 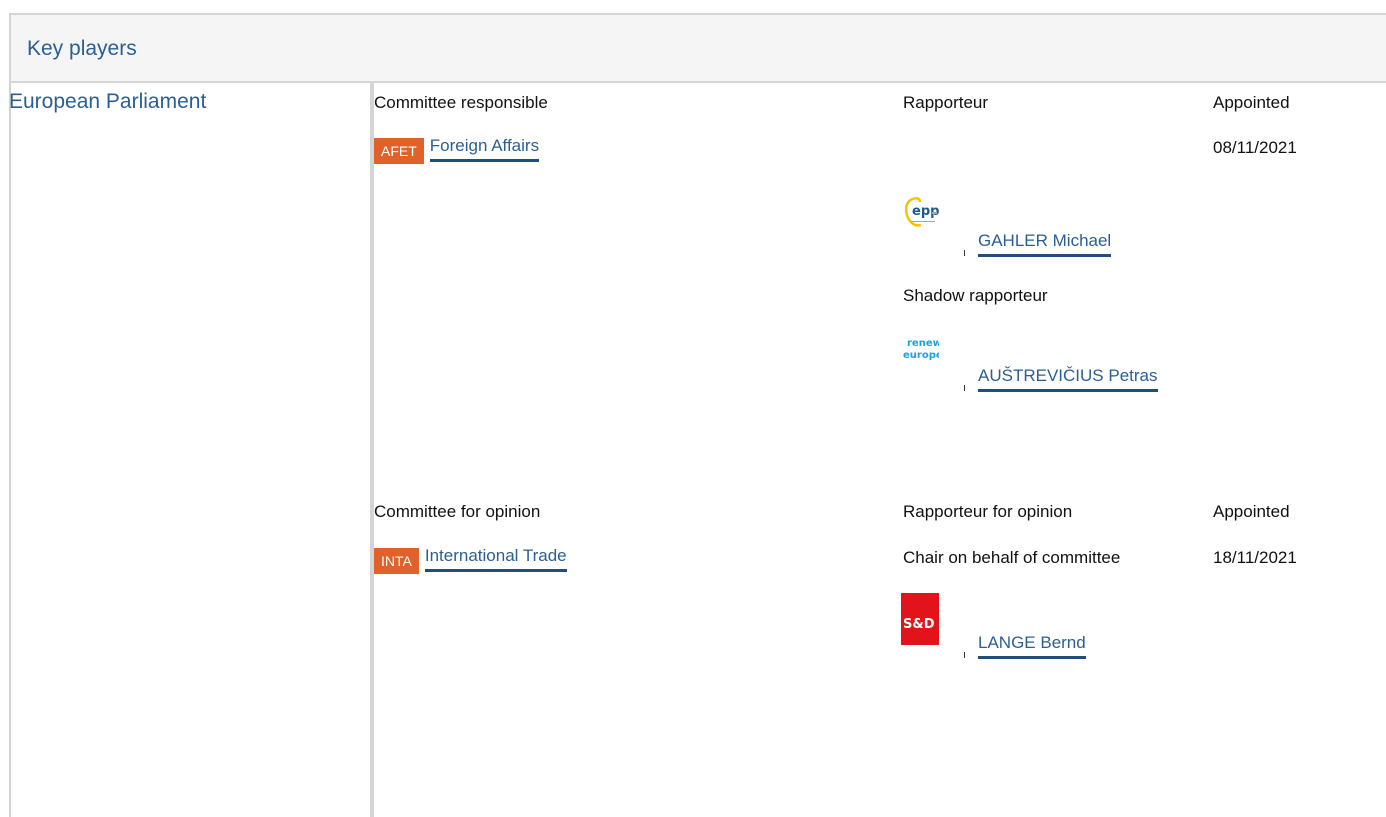 I want to click on committee-link-international-trade: International Trade, so click(x=495, y=559).